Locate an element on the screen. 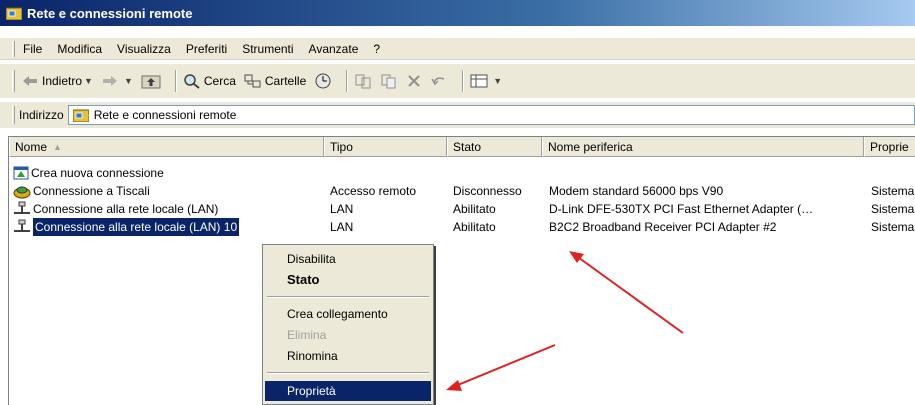 The width and height of the screenshot is (915, 405). menu-item-status: Stato is located at coordinates (348, 280).